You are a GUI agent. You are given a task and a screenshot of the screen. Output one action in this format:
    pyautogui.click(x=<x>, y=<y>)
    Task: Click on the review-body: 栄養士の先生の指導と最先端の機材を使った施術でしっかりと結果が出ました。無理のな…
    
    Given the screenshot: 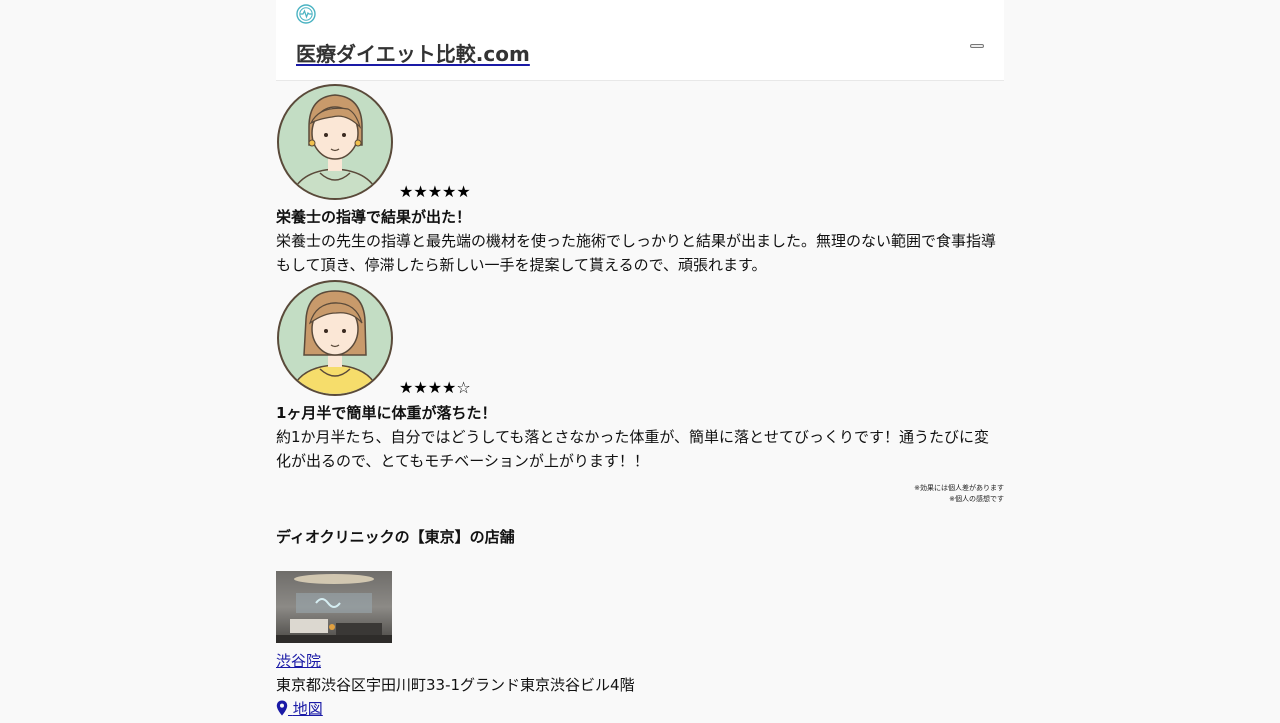 What is the action you would take?
    pyautogui.click(x=636, y=253)
    